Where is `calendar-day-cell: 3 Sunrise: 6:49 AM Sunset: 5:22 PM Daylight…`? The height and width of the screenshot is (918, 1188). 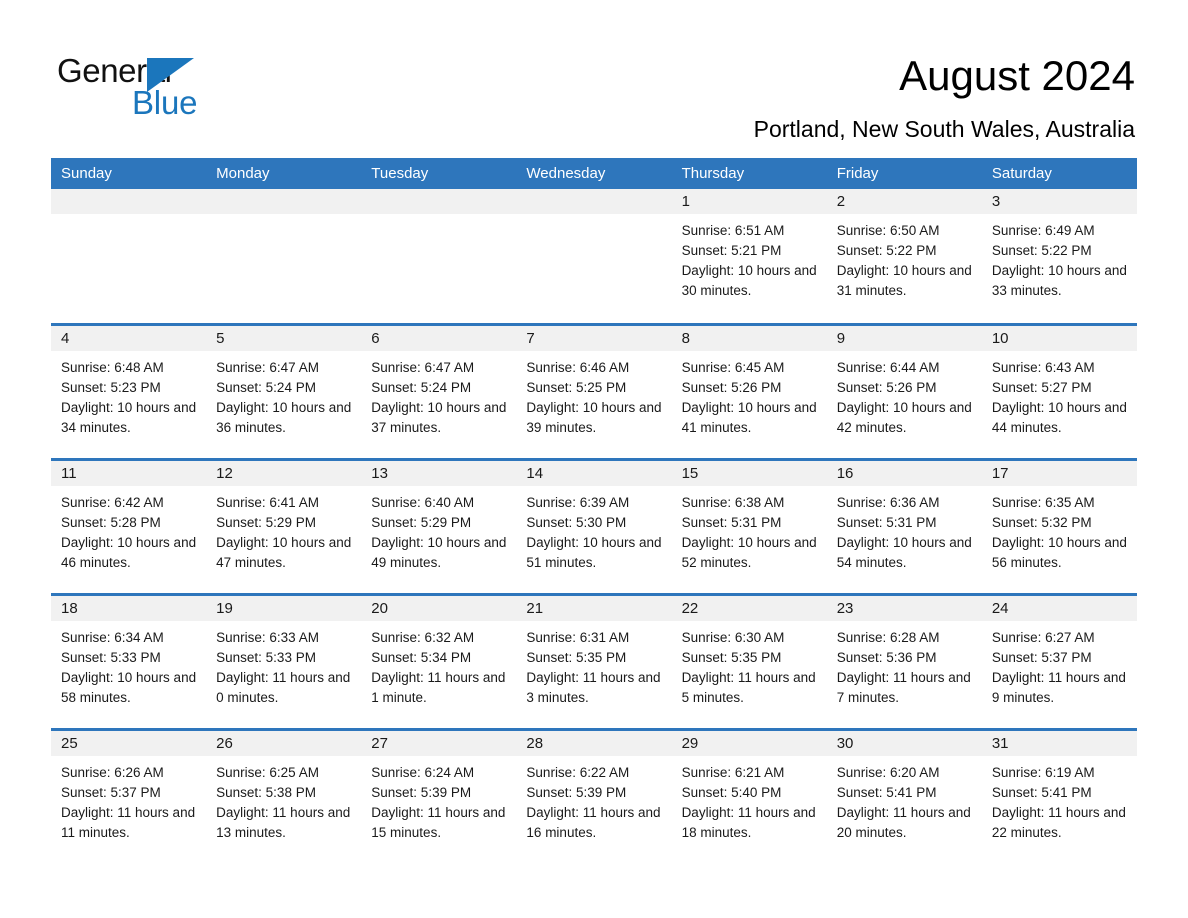
calendar-day-cell: 3 Sunrise: 6:49 AM Sunset: 5:22 PM Daylight… is located at coordinates (1059, 256).